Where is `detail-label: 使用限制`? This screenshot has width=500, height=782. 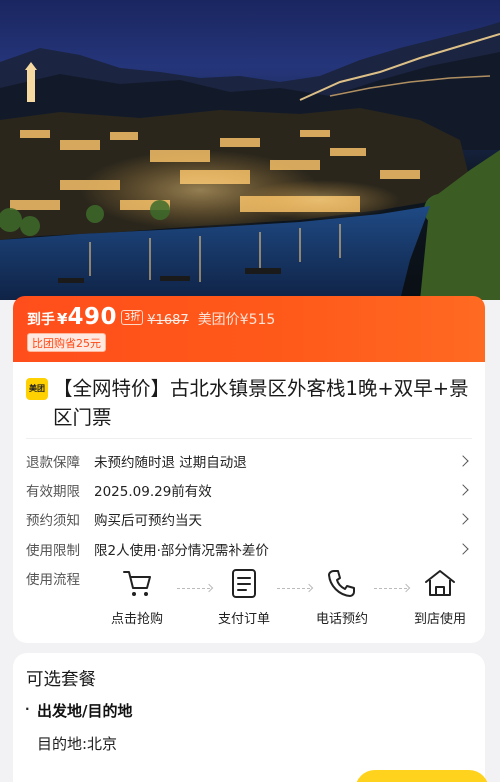
detail-label: 使用限制 is located at coordinates (53, 550).